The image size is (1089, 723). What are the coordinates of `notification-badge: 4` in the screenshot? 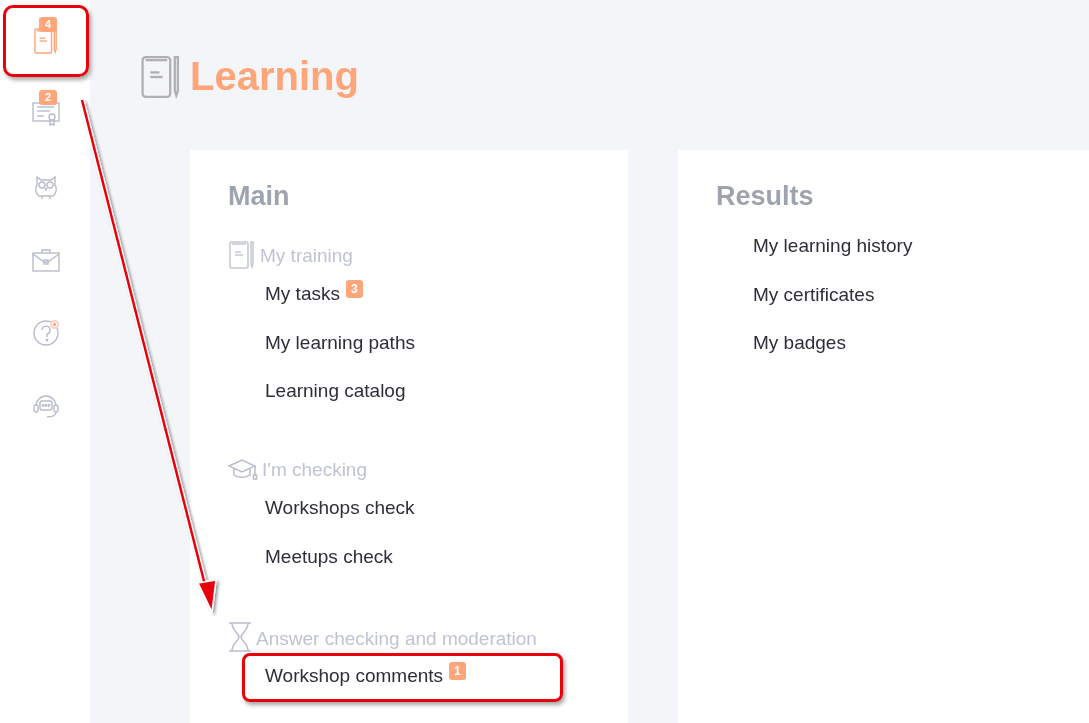 It's located at (48, 24).